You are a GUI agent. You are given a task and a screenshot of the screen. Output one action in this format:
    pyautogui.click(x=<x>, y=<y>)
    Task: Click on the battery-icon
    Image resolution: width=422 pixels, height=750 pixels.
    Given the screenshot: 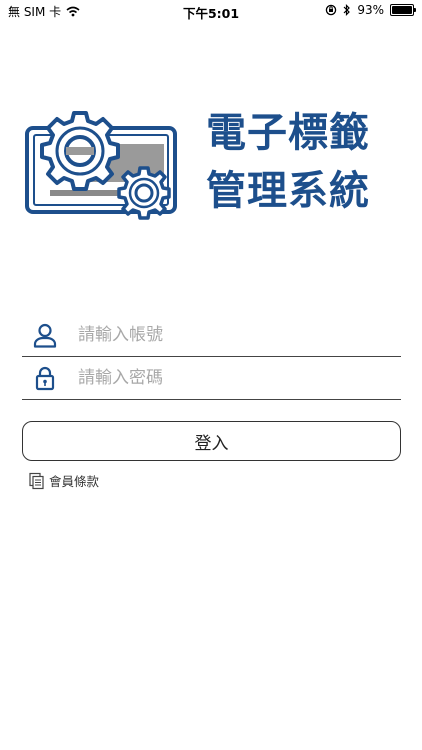 What is the action you would take?
    pyautogui.click(x=403, y=10)
    